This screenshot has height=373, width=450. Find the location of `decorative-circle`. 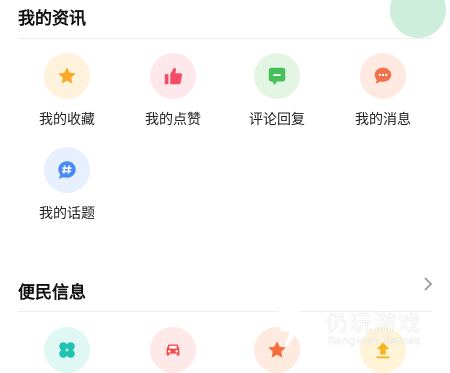

decorative-circle is located at coordinates (418, 19).